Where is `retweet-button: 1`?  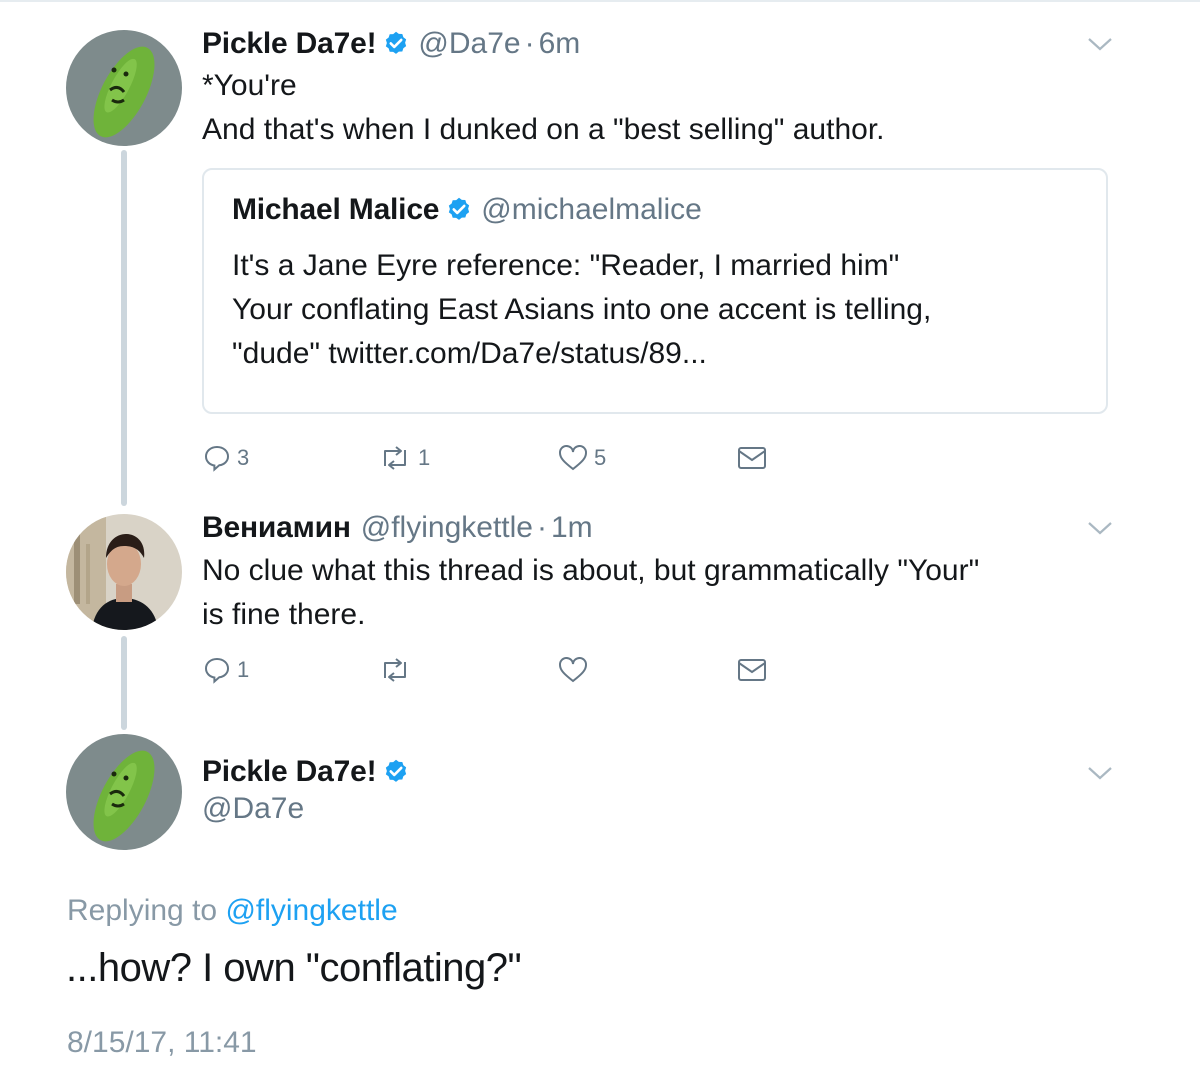 retweet-button: 1 is located at coordinates (404, 458).